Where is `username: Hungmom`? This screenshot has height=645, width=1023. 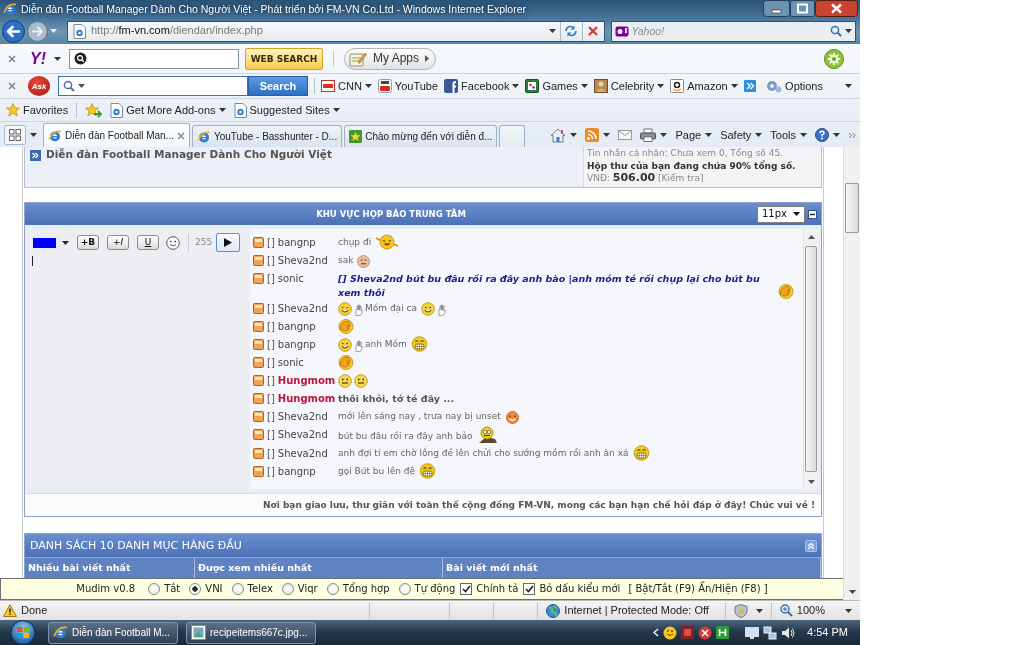
username: Hungmom is located at coordinates (306, 398).